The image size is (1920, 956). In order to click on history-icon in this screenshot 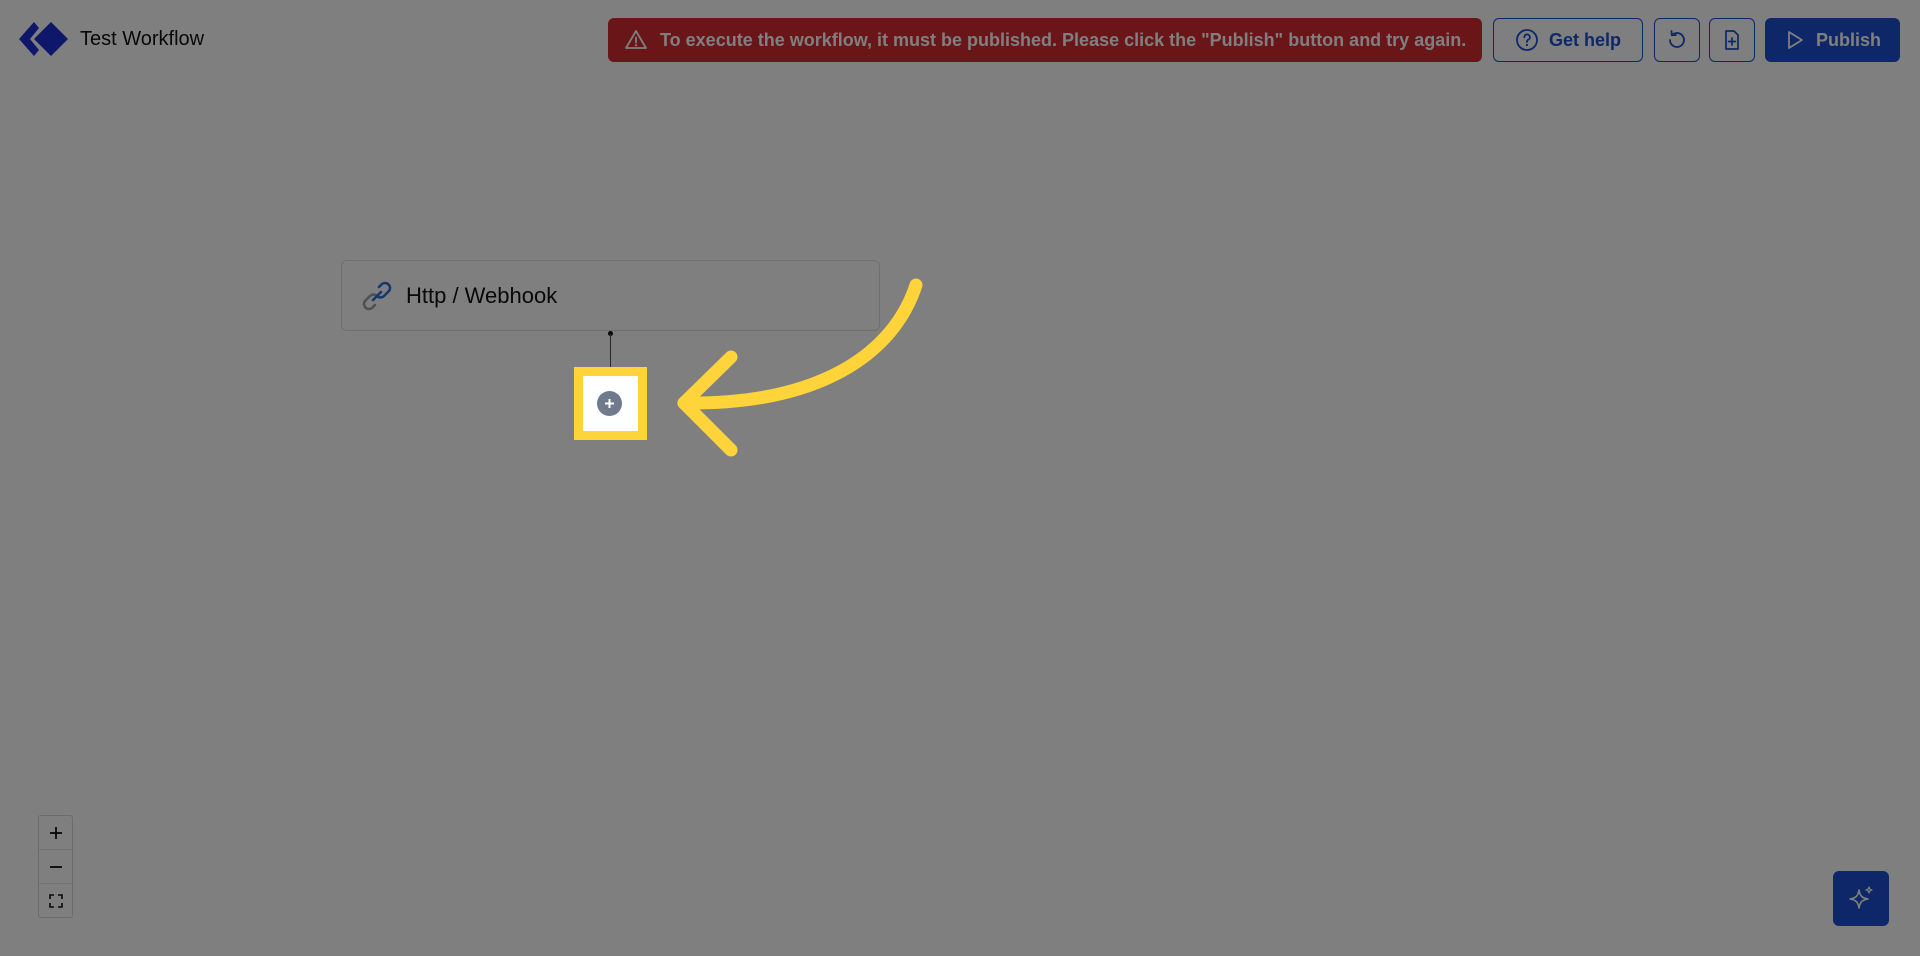, I will do `click(1677, 39)`.